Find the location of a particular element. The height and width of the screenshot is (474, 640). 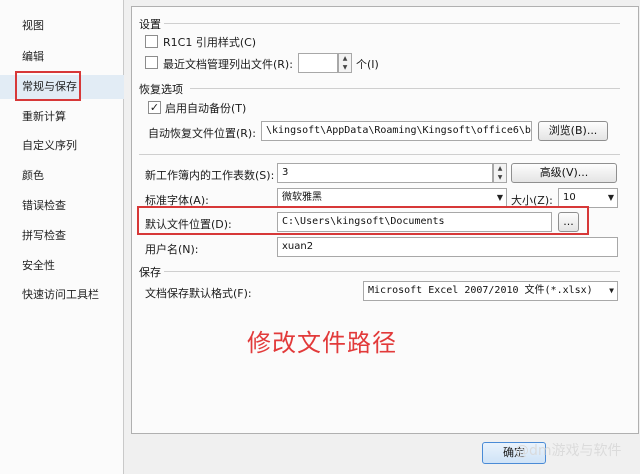

r1c1-label: R1C1 引用样式(C) is located at coordinates (210, 42).